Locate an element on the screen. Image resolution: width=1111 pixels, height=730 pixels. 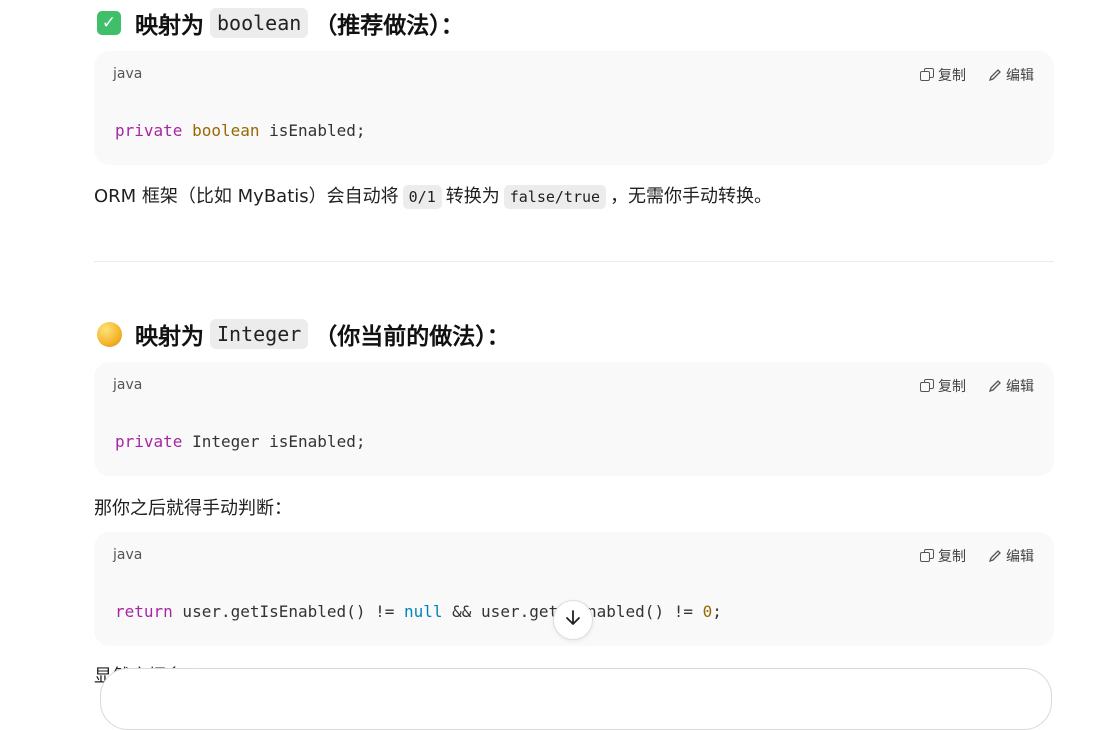
heading-text-suffix: （你当前的做法）： is located at coordinates (412, 337).